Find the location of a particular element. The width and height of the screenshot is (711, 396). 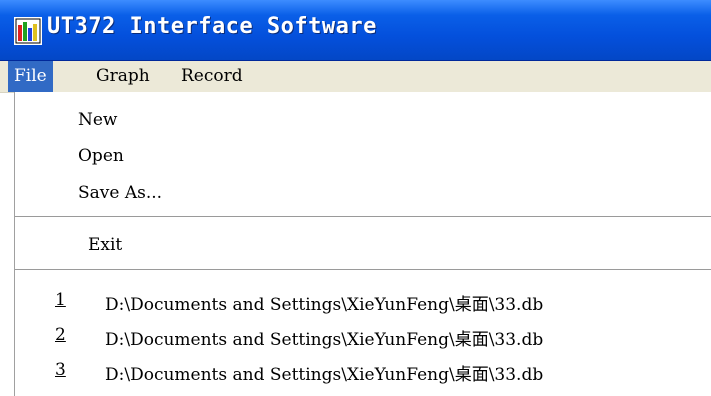

menu-file: File is located at coordinates (30, 76).